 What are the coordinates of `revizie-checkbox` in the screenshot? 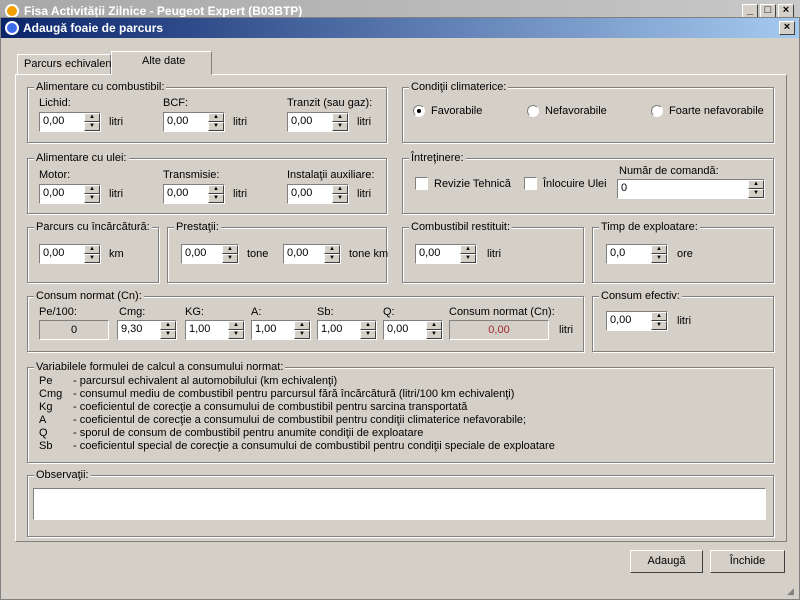 It's located at (421, 183).